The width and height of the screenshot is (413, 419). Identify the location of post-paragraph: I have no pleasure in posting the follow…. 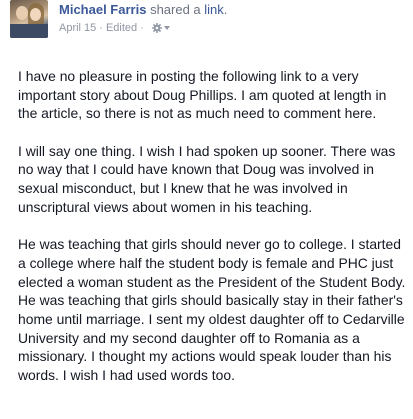
(202, 95).